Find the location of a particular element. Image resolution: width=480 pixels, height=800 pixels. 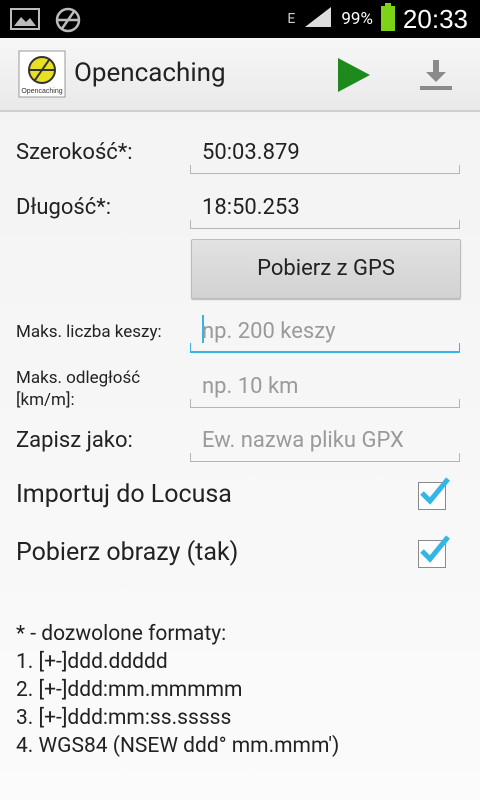

battery-icon is located at coordinates (387, 19).